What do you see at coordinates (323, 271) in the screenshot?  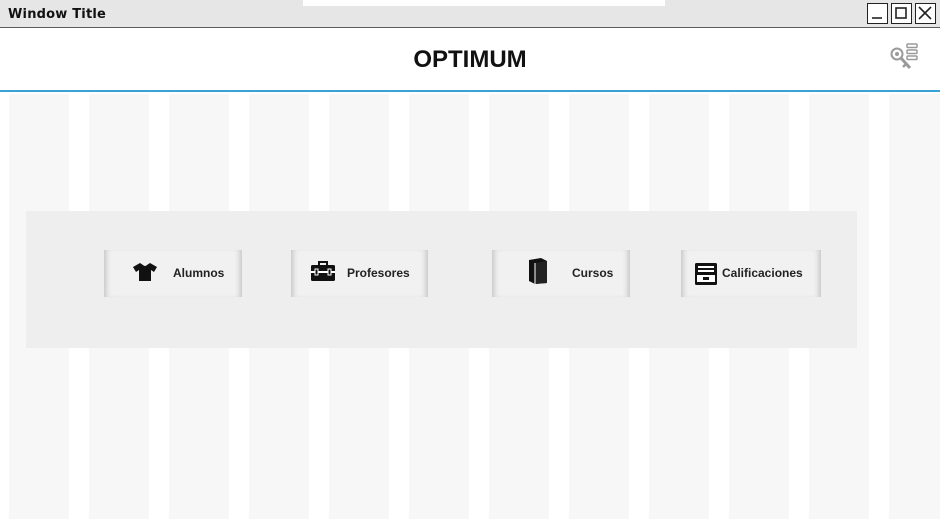 I see `toolbox-icon` at bounding box center [323, 271].